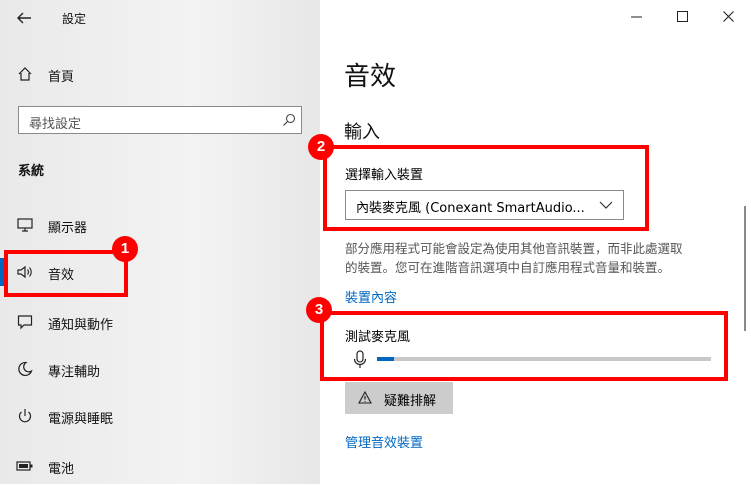 This screenshot has width=751, height=486. Describe the element at coordinates (371, 296) in the screenshot. I see `device-properties-link: 裝置內容` at that location.